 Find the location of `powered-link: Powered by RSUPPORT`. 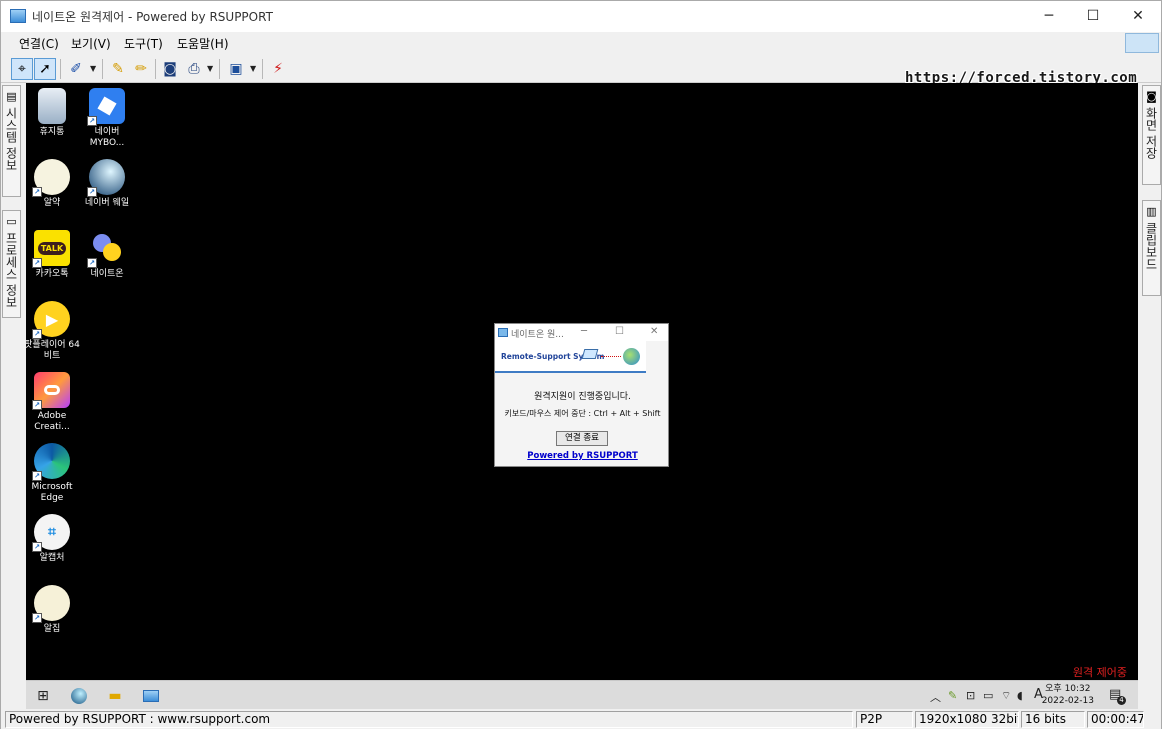

powered-link: Powered by RSUPPORT is located at coordinates (582, 456).